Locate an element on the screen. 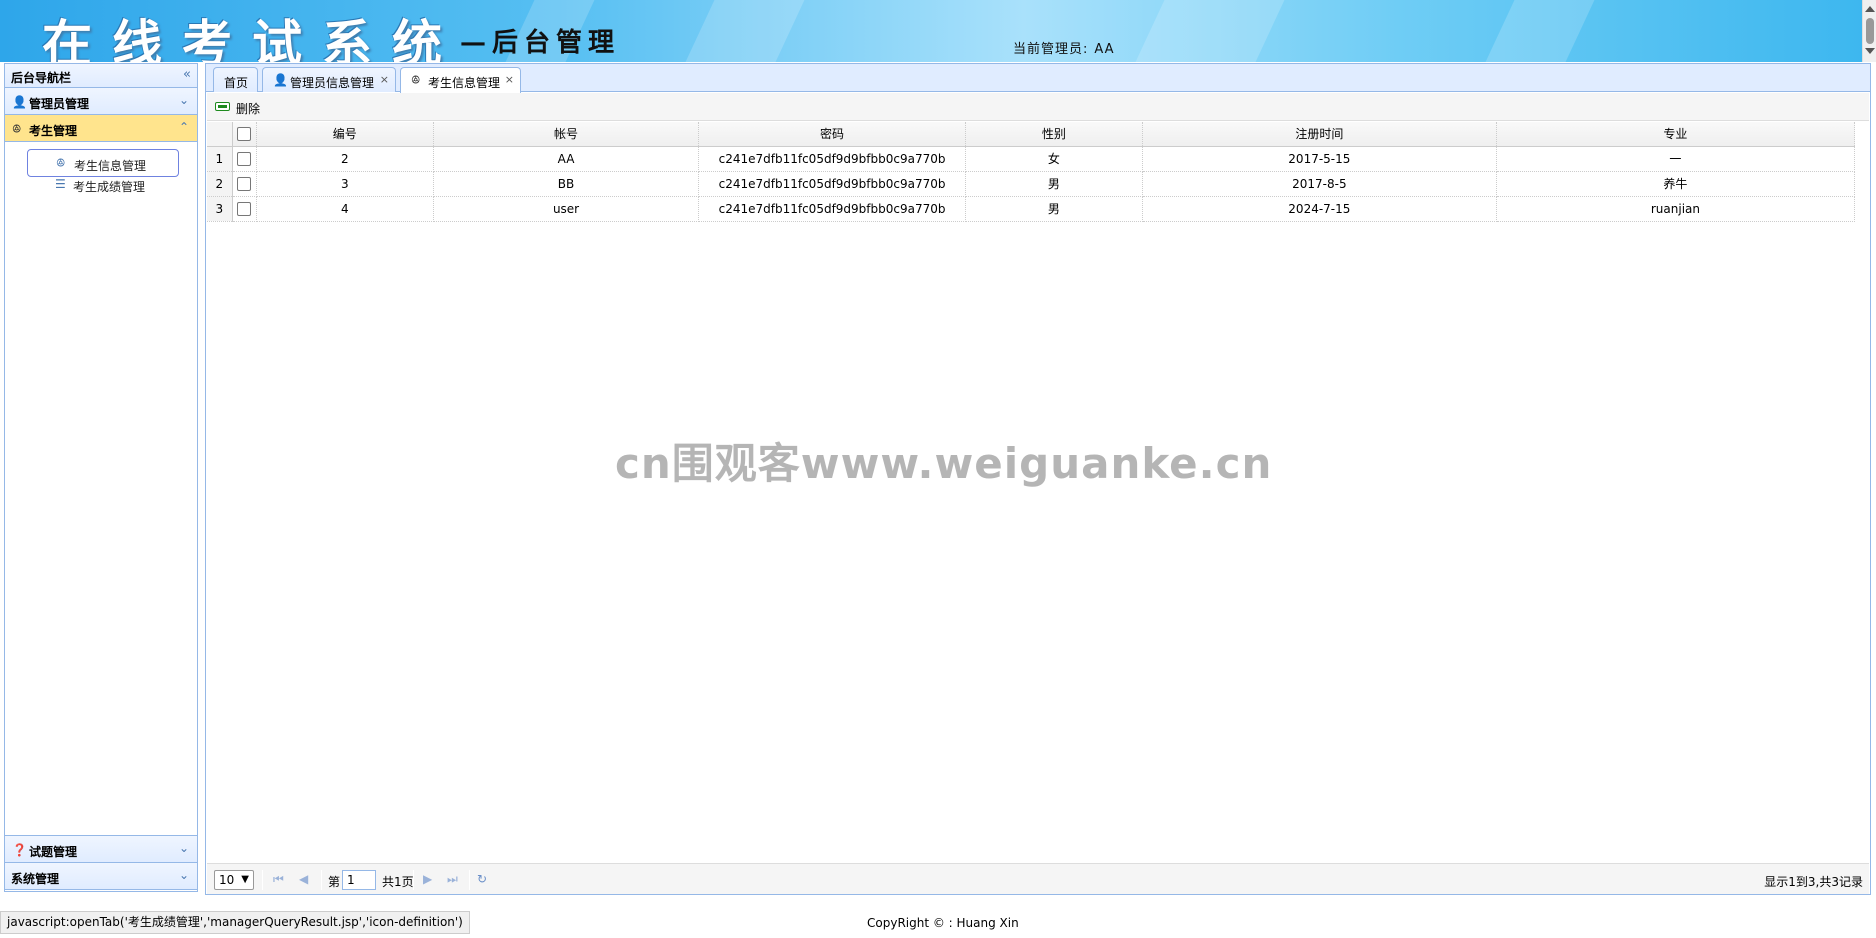 This screenshot has width=1876, height=938. section-system-management: 系统管理 ⌄ is located at coordinates (101, 876).